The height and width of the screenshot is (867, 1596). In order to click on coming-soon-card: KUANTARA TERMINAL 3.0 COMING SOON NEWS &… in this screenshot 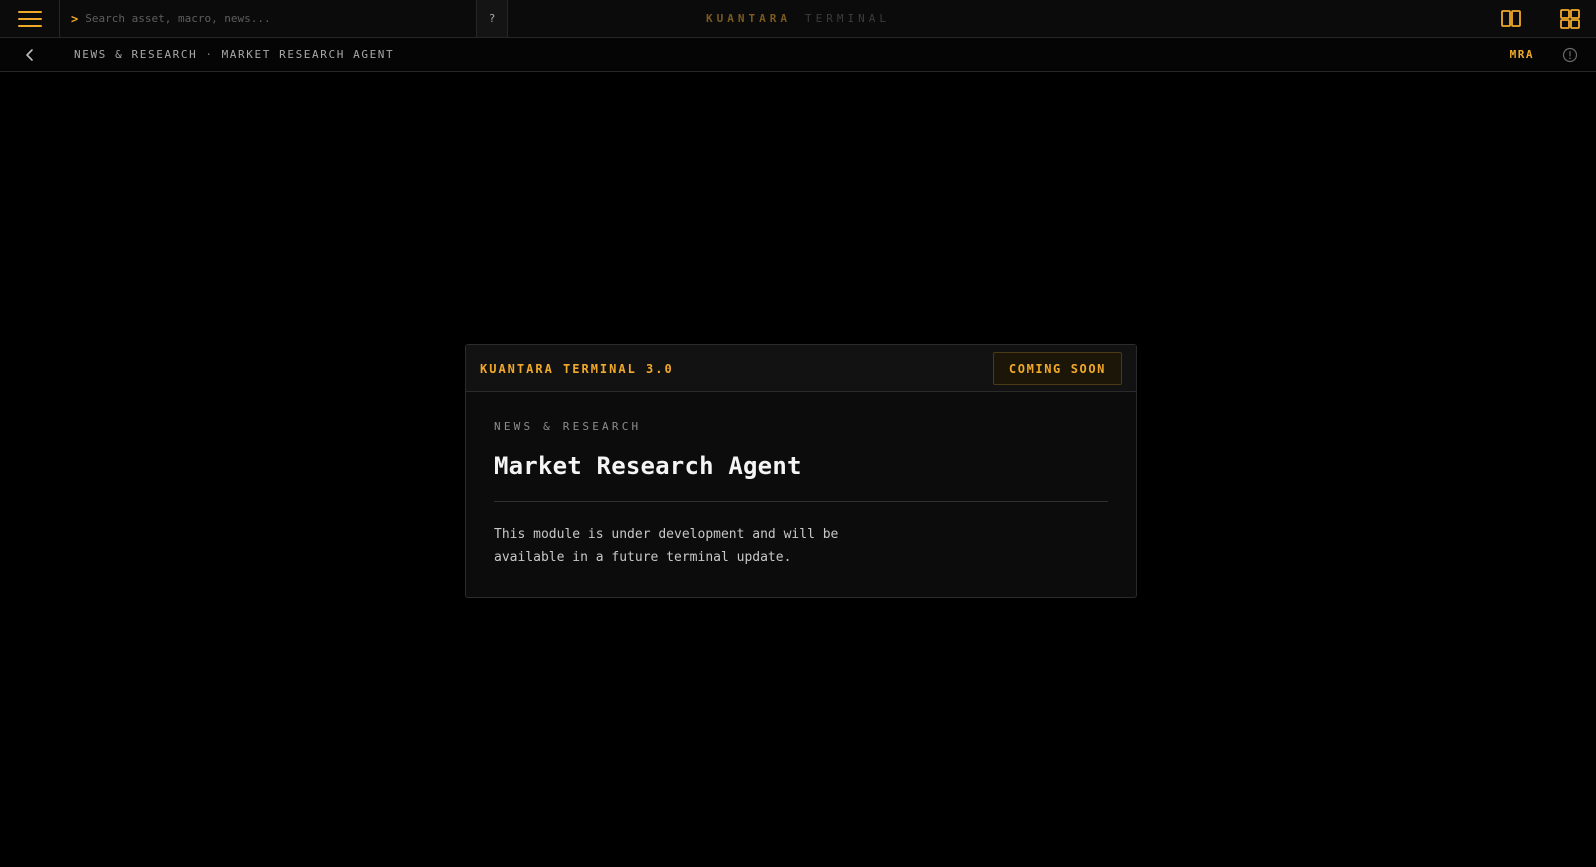, I will do `click(801, 471)`.